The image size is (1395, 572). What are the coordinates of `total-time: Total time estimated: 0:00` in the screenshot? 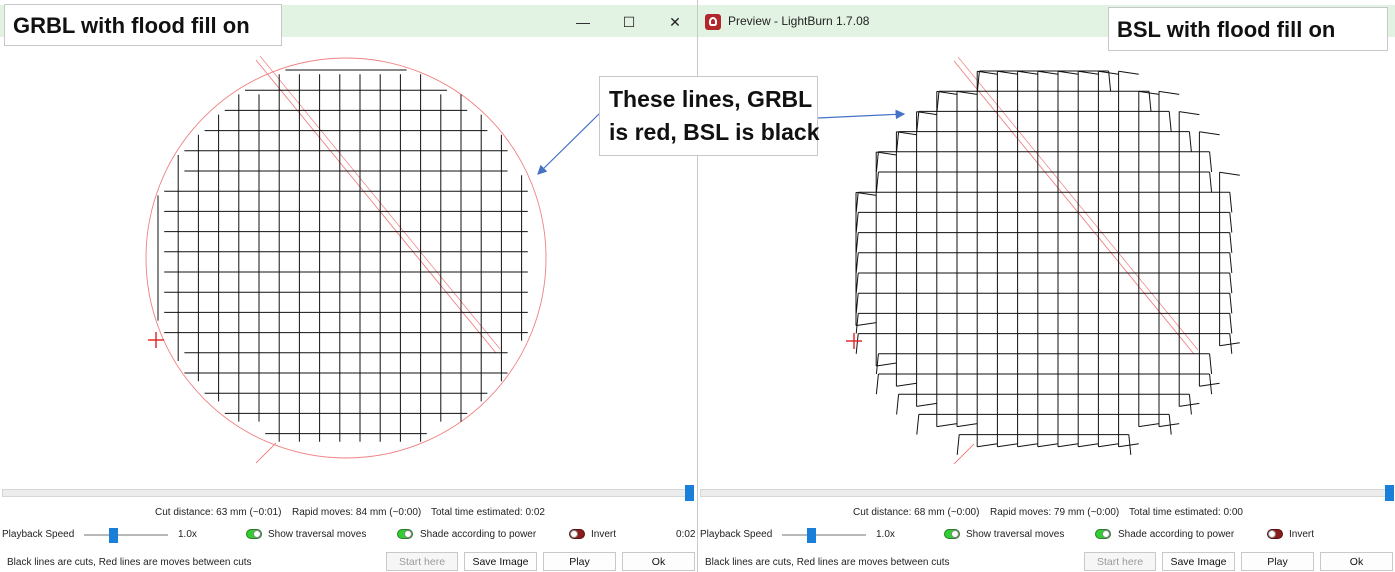 It's located at (1186, 512).